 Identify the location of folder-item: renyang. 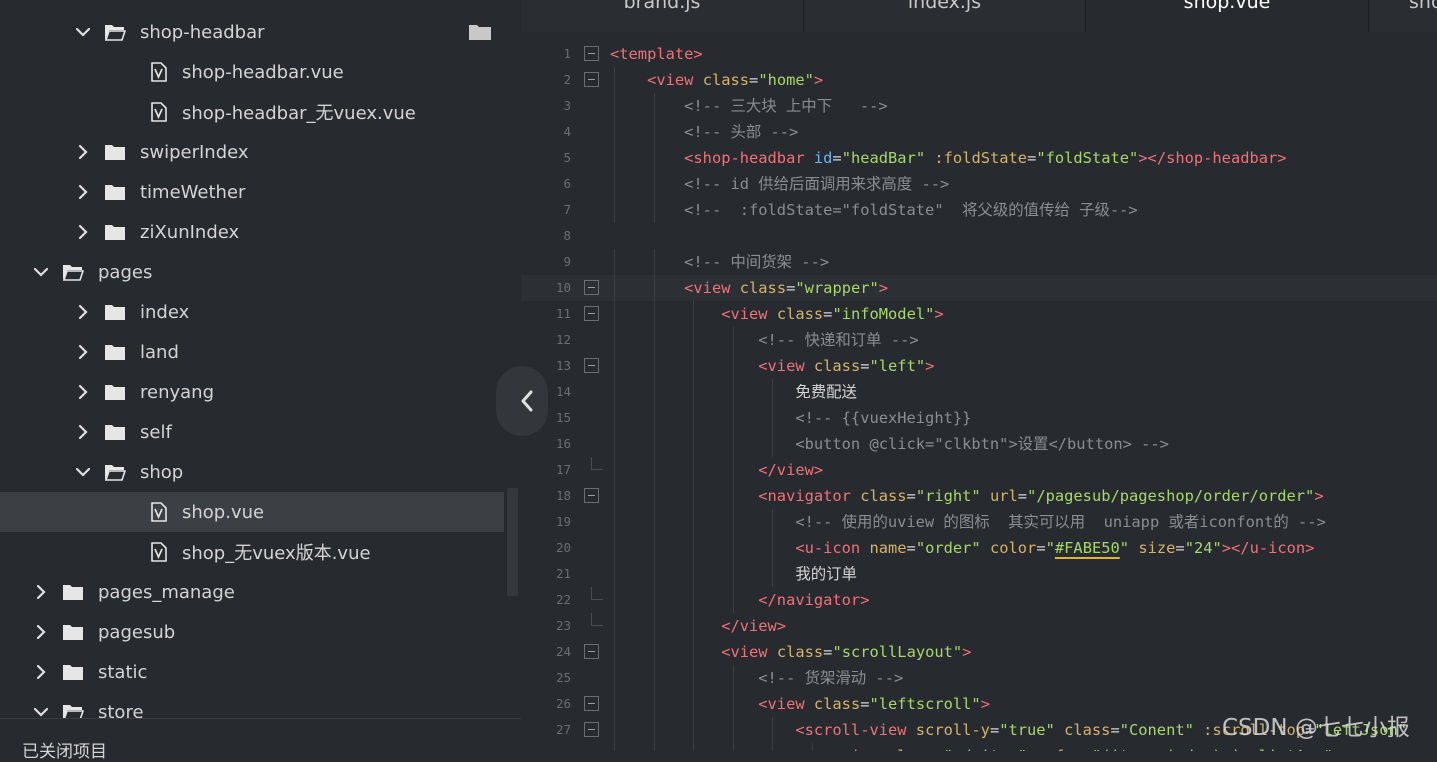
(252, 392).